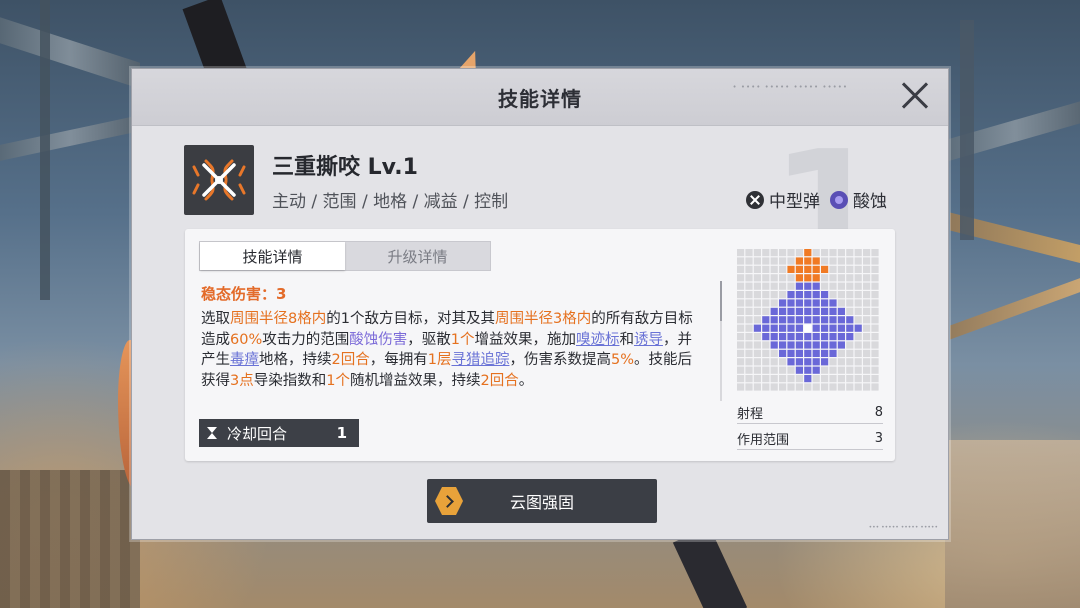  What do you see at coordinates (648, 340) in the screenshot?
I see `keyword-link: 诱导` at bounding box center [648, 340].